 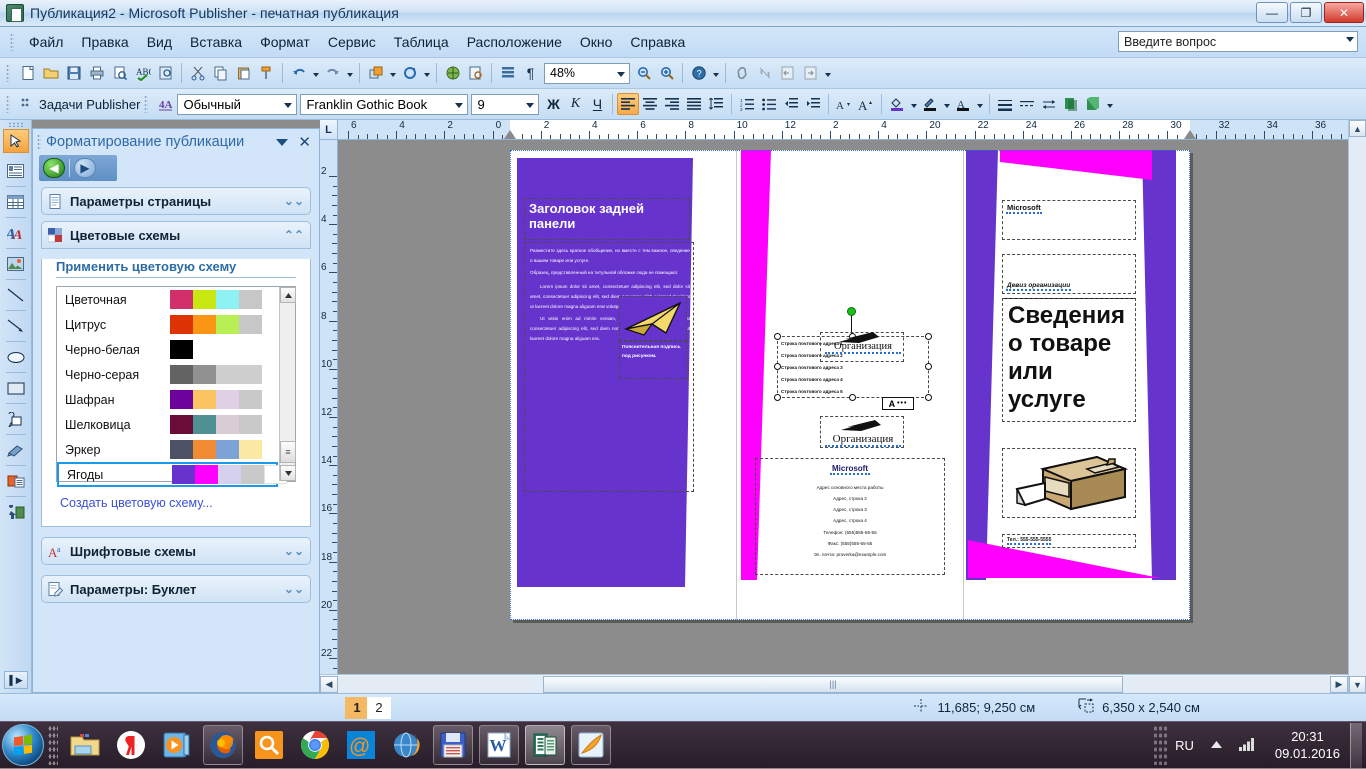 What do you see at coordinates (73, 73) in the screenshot?
I see `save-icon` at bounding box center [73, 73].